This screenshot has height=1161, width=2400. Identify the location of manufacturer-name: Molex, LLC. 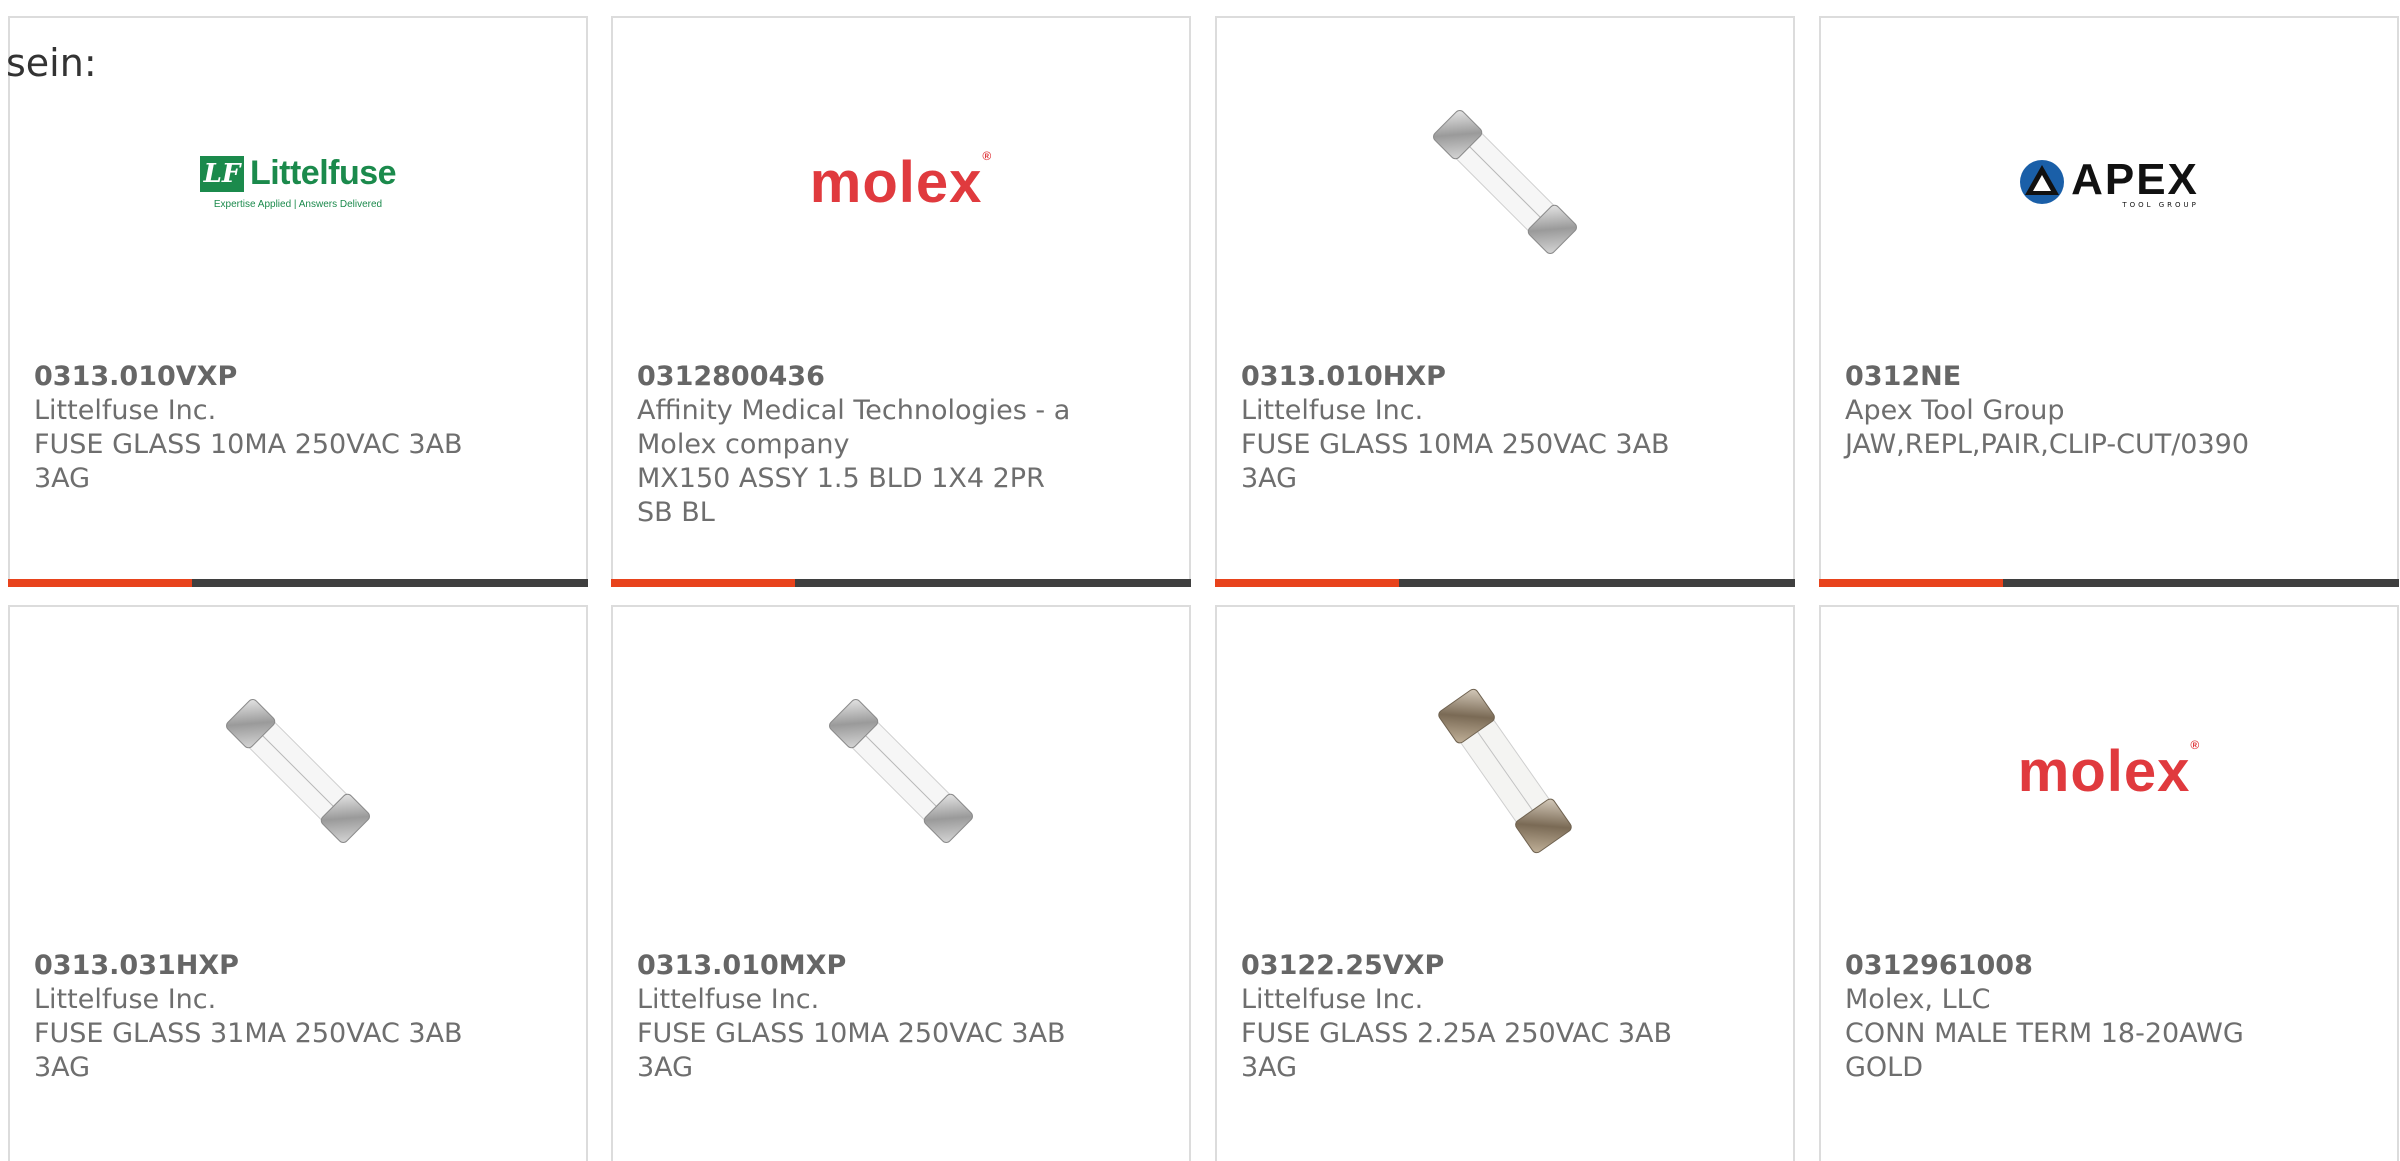
(1918, 999).